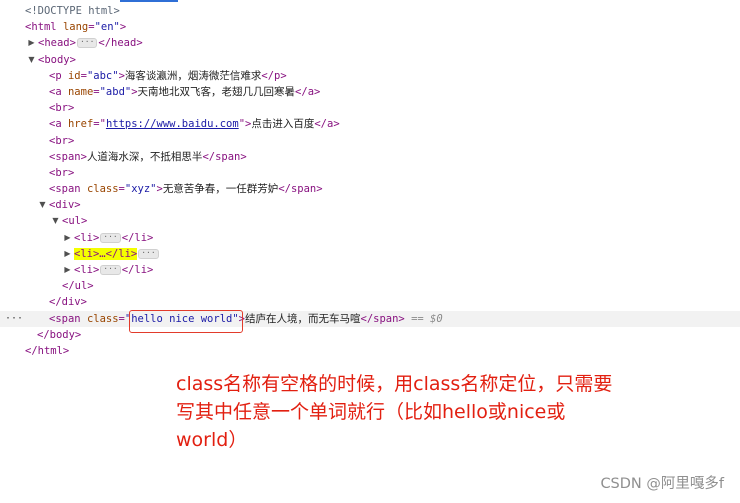 This screenshot has width=740, height=503. I want to click on note-line-2: 写其中任意一个单词就行（比如hello或nice或, so click(371, 412).